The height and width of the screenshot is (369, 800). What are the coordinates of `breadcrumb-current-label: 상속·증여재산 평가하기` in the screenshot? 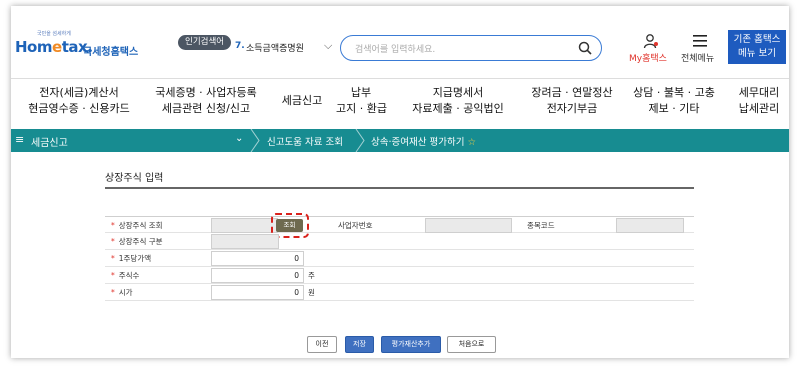 It's located at (418, 142).